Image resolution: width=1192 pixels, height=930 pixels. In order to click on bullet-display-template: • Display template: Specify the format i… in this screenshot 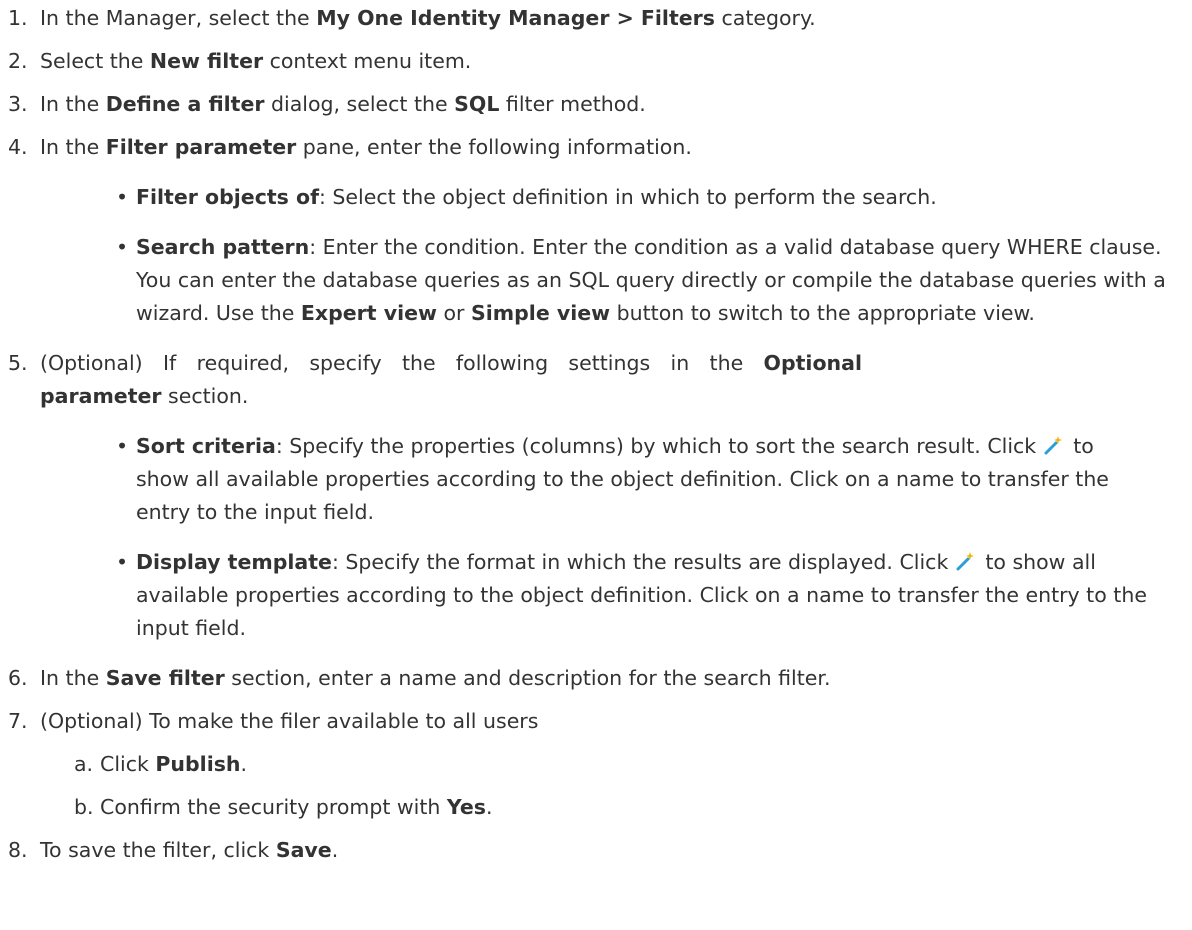, I will do `click(596, 595)`.